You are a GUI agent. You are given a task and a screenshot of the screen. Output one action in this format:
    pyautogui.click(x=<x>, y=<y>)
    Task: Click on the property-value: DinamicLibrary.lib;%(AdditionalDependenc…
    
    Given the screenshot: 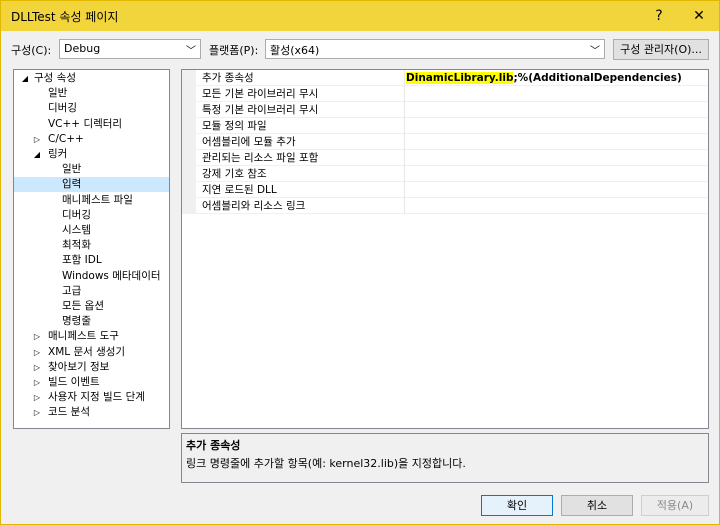 What is the action you would take?
    pyautogui.click(x=554, y=78)
    